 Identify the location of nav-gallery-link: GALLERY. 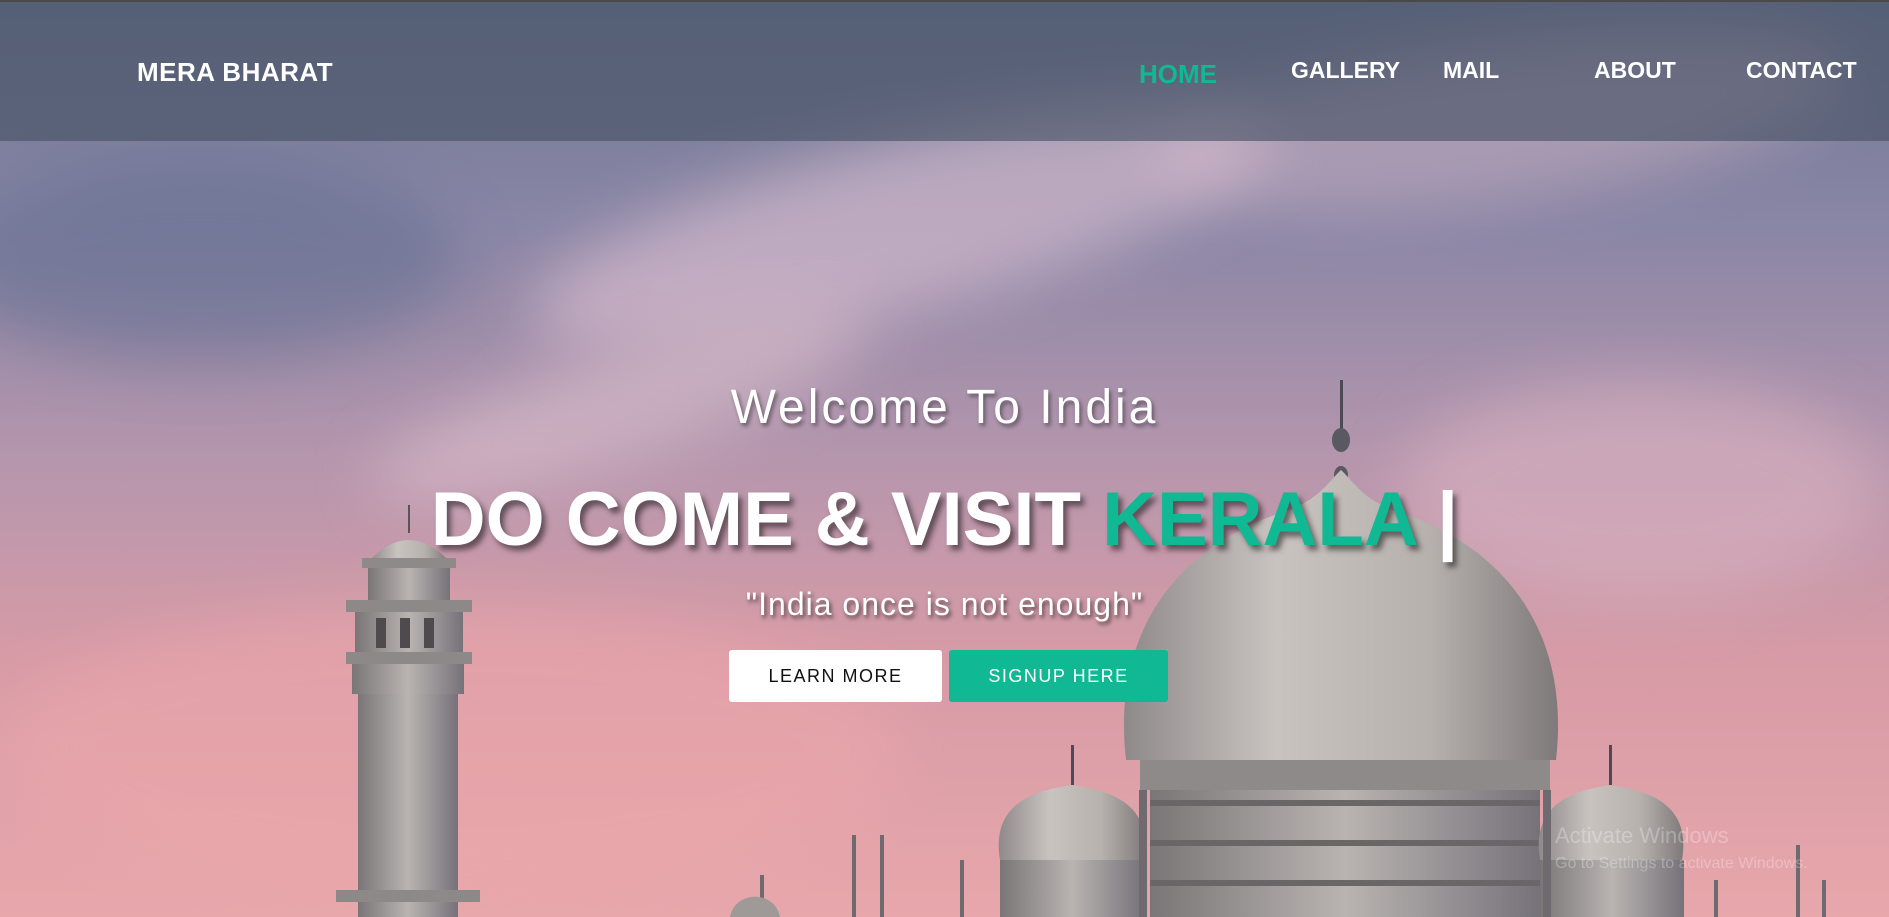
(1345, 70).